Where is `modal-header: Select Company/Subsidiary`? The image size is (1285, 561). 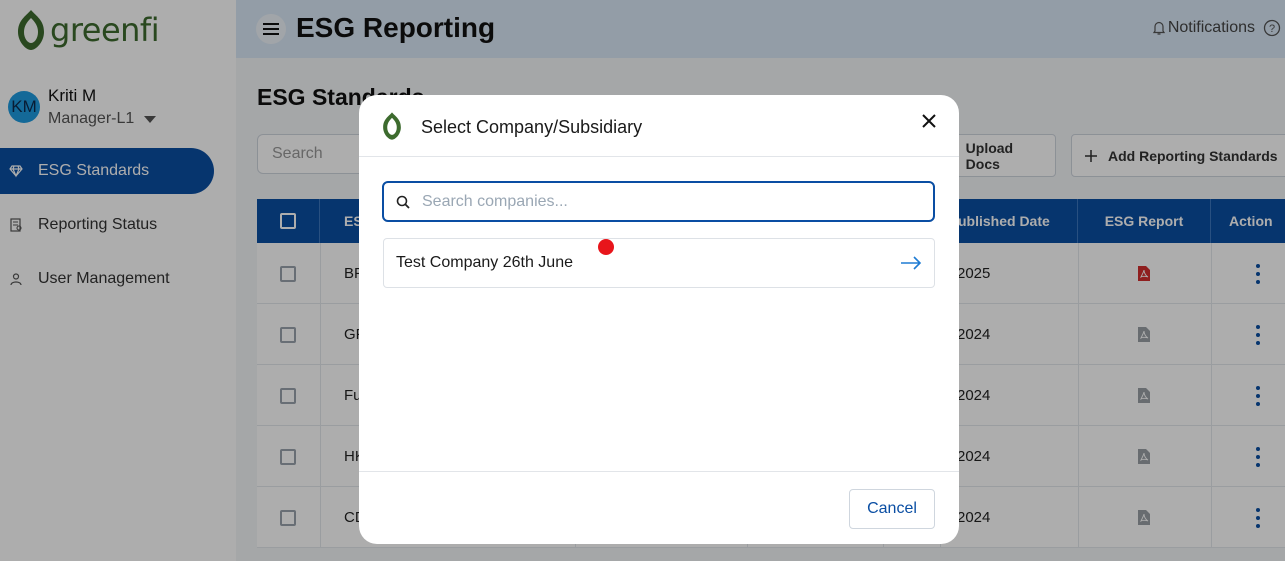 modal-header: Select Company/Subsidiary is located at coordinates (659, 126).